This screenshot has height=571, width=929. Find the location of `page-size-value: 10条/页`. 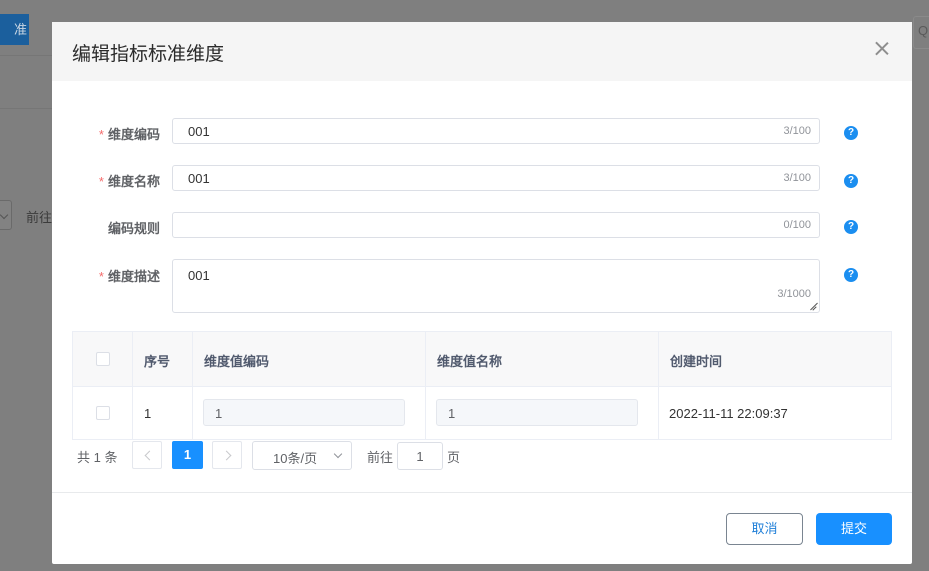

page-size-value: 10条/页 is located at coordinates (295, 458).